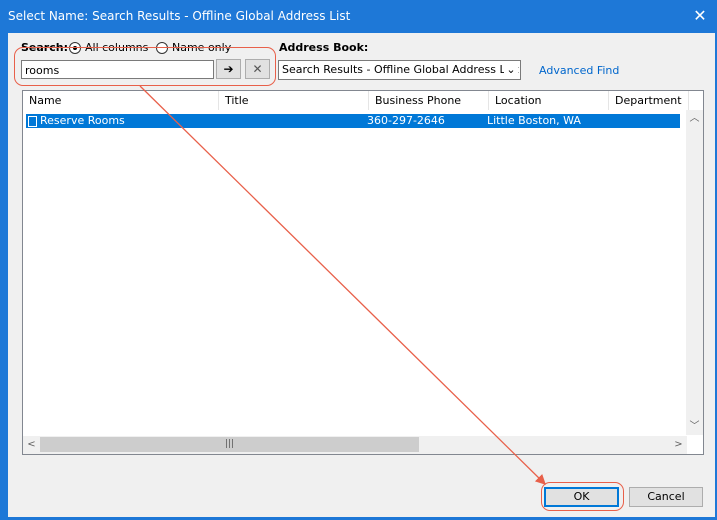  I want to click on scroll-up-icon: ︿, so click(694, 118).